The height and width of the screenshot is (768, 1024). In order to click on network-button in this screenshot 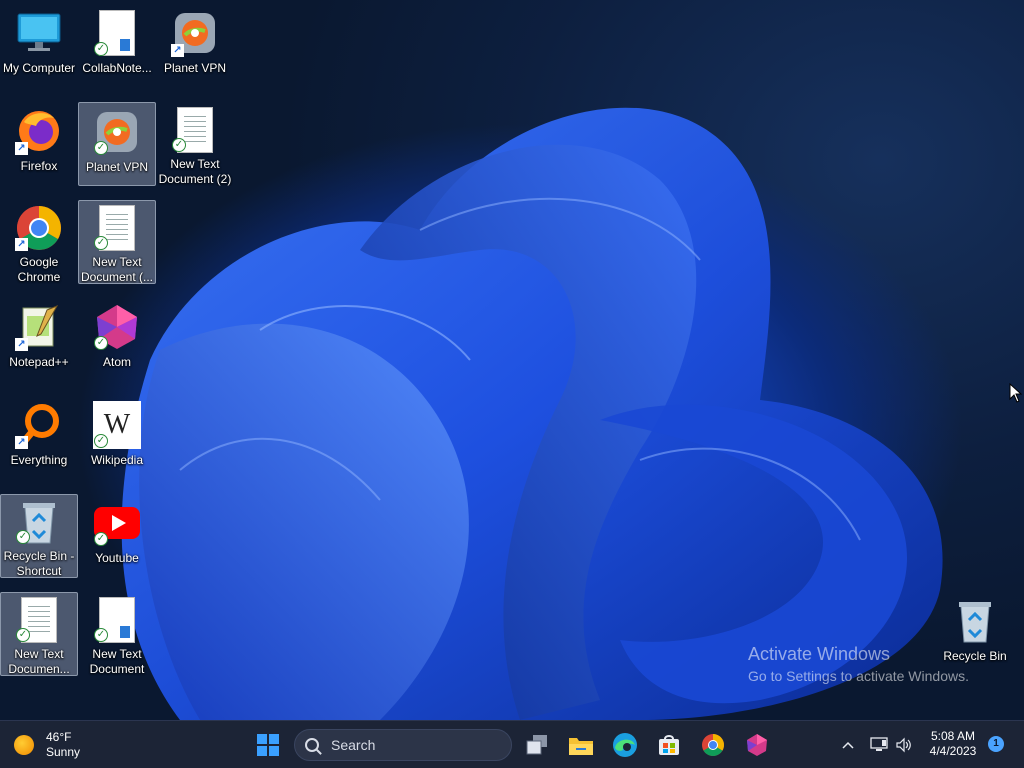, I will do `click(879, 745)`.